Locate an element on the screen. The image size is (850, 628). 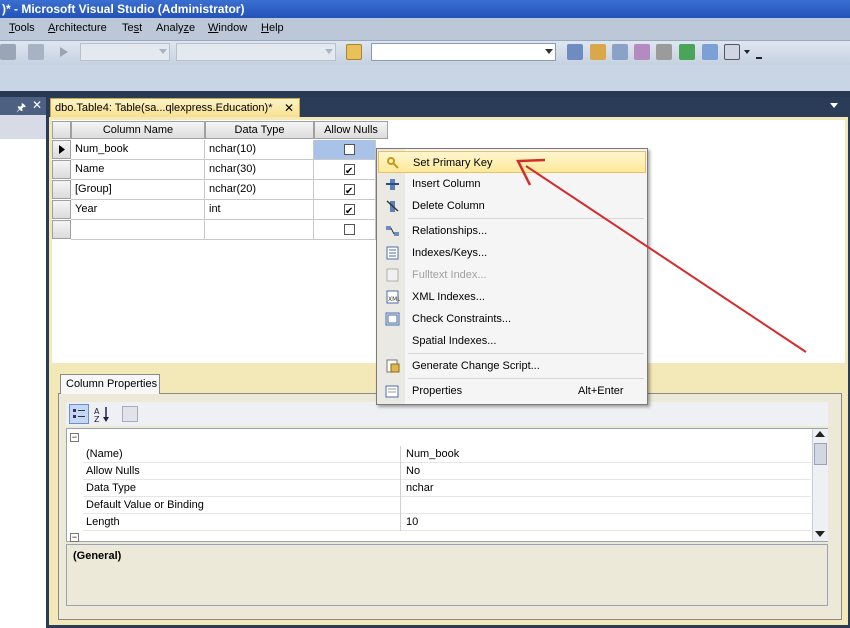
xml-indexes-icon: XML is located at coordinates (393, 297).